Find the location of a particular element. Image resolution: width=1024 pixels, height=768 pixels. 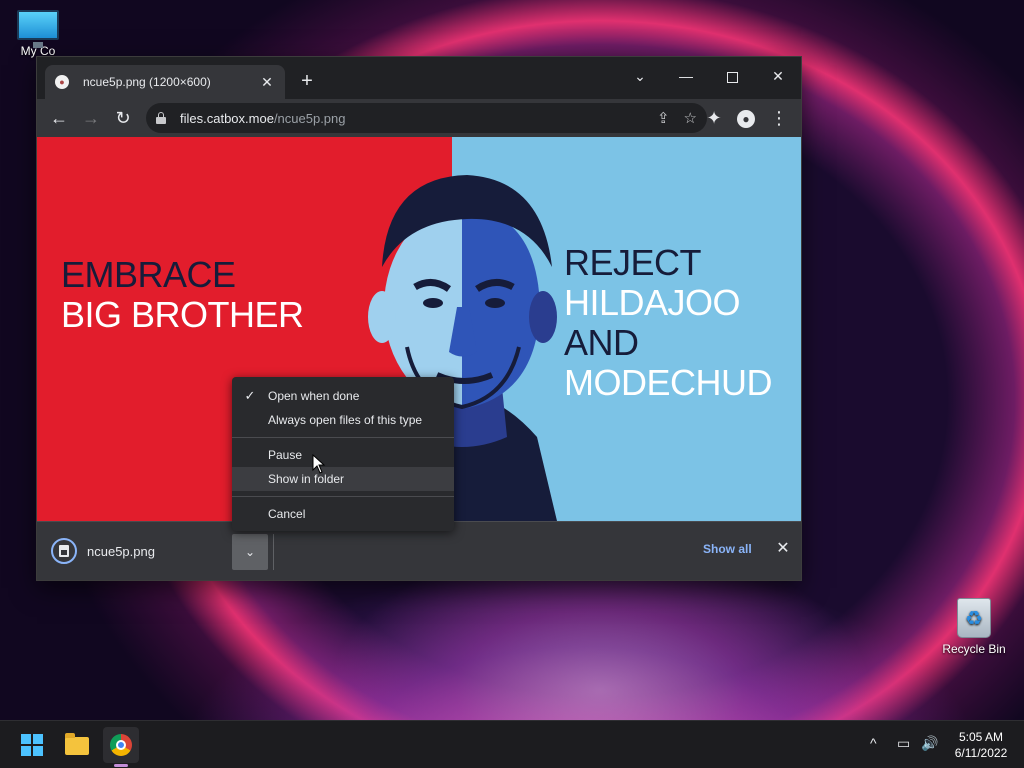

desktop-icon-my-computer: My Co is located at coordinates (38, 34).